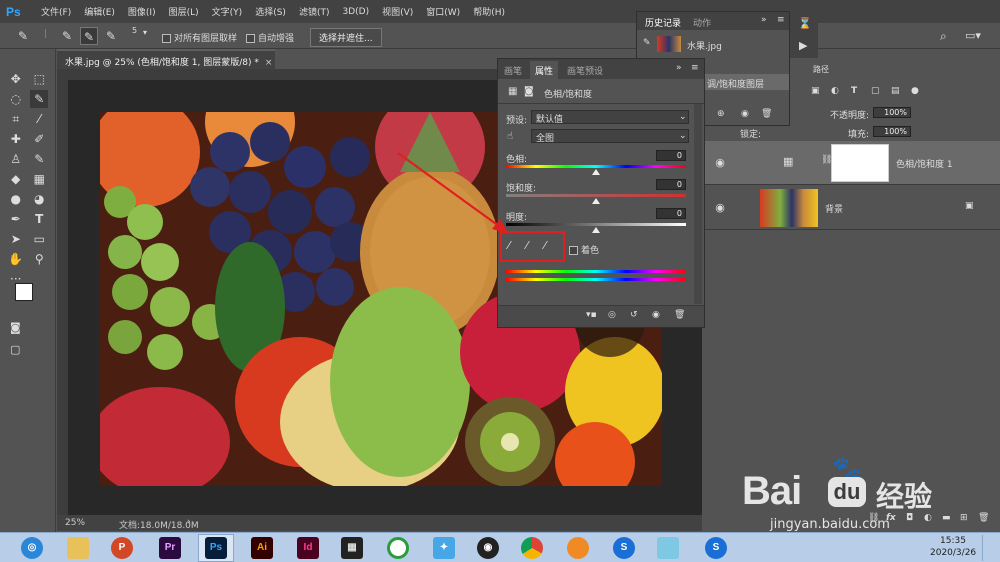 The height and width of the screenshot is (562, 1000). I want to click on taskbar-powerpoint: P, so click(122, 548).